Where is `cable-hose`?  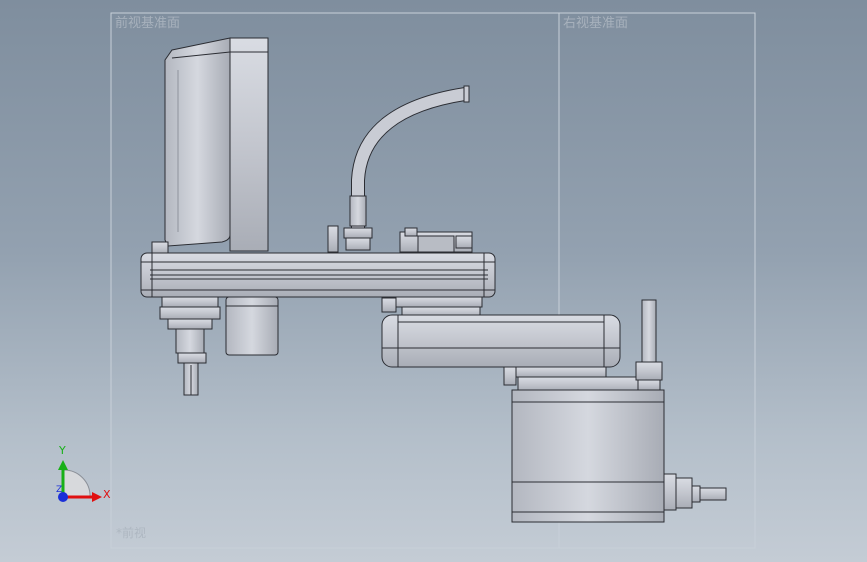 cable-hose is located at coordinates (398, 169).